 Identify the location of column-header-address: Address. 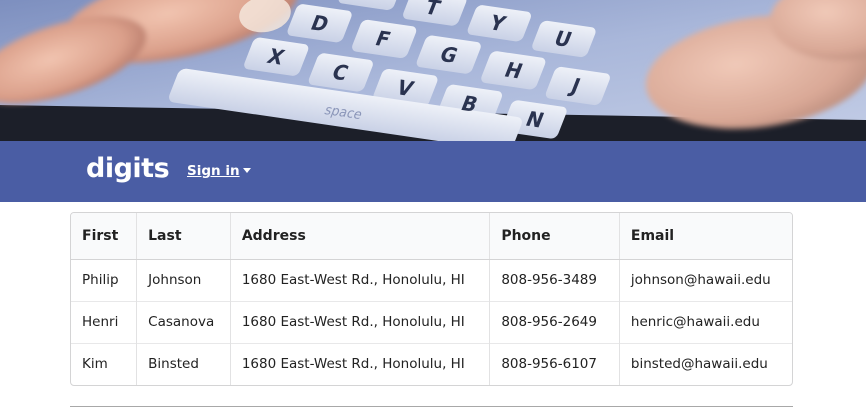
(359, 236).